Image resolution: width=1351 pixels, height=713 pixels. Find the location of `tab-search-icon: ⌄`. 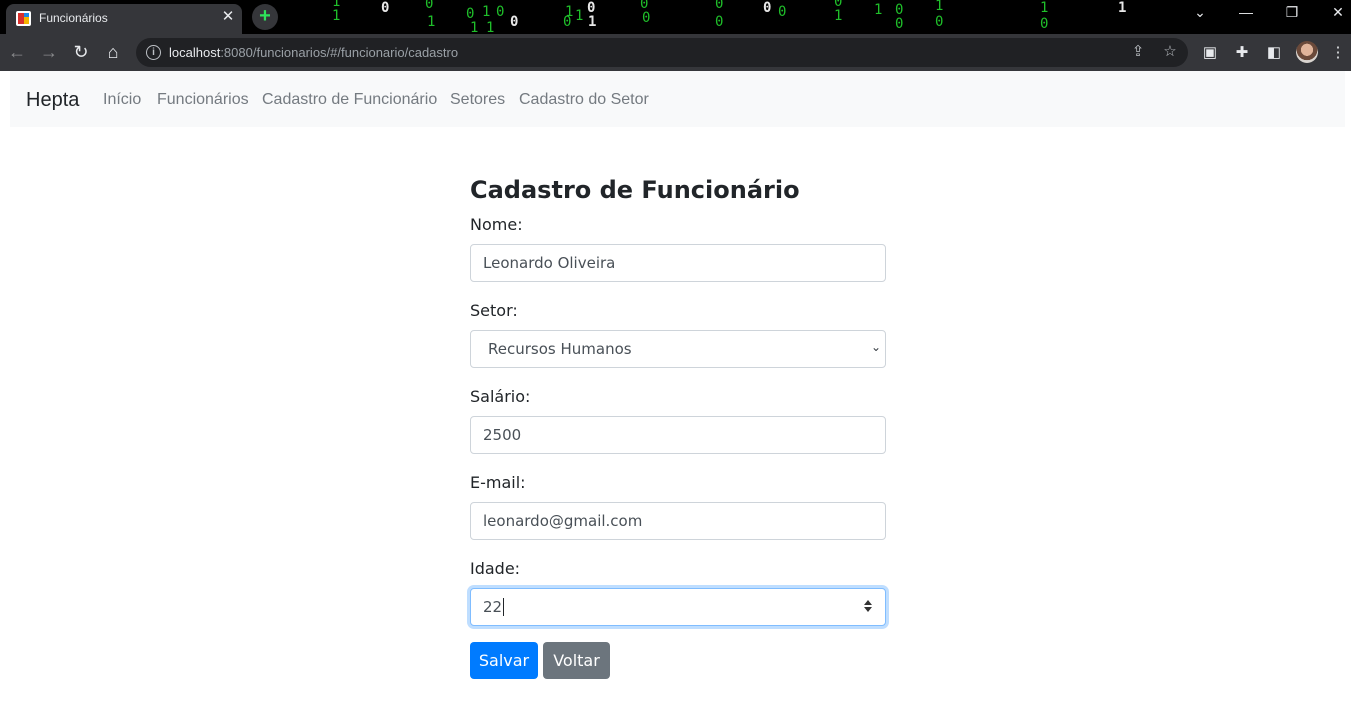

tab-search-icon: ⌄ is located at coordinates (1200, 12).